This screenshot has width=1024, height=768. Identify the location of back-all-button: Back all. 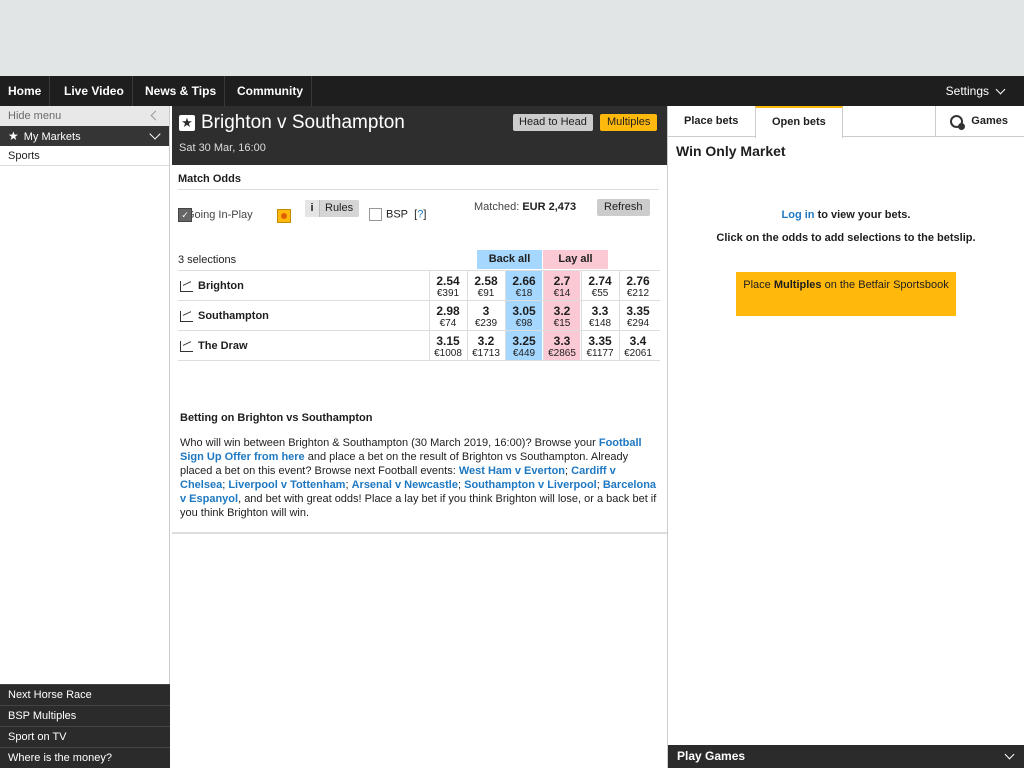
(509, 259).